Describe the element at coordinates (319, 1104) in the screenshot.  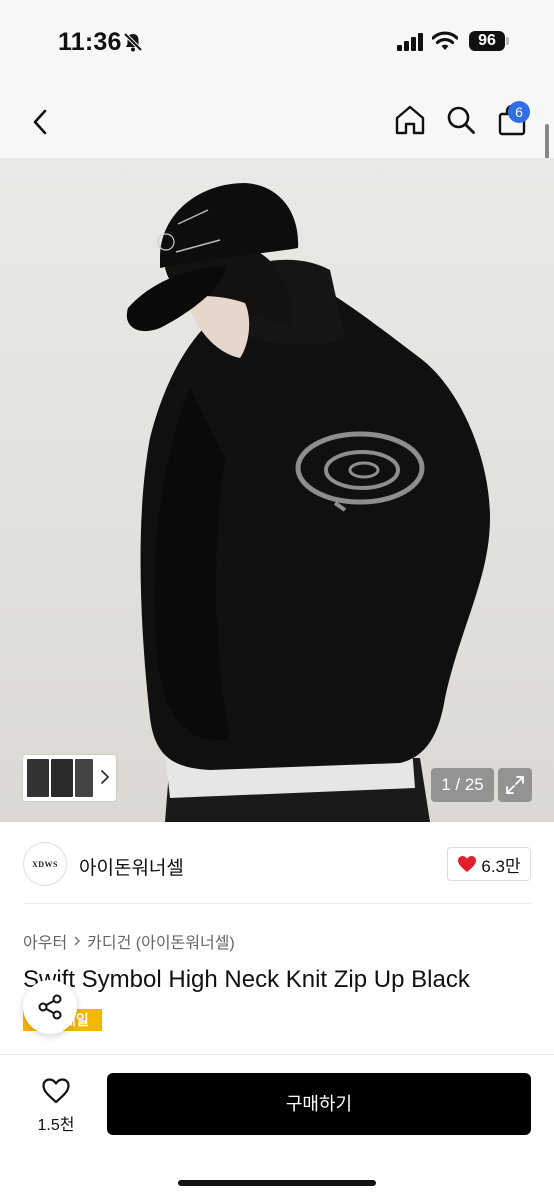
I see `buy-button: 구매하기` at that location.